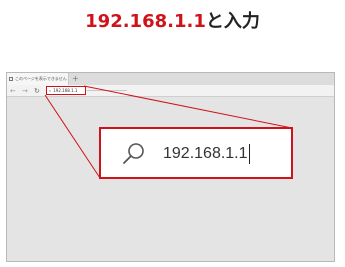 The image size is (345, 267). I want to click on zoomed-address-value: 192.168.1.1, so click(205, 153).